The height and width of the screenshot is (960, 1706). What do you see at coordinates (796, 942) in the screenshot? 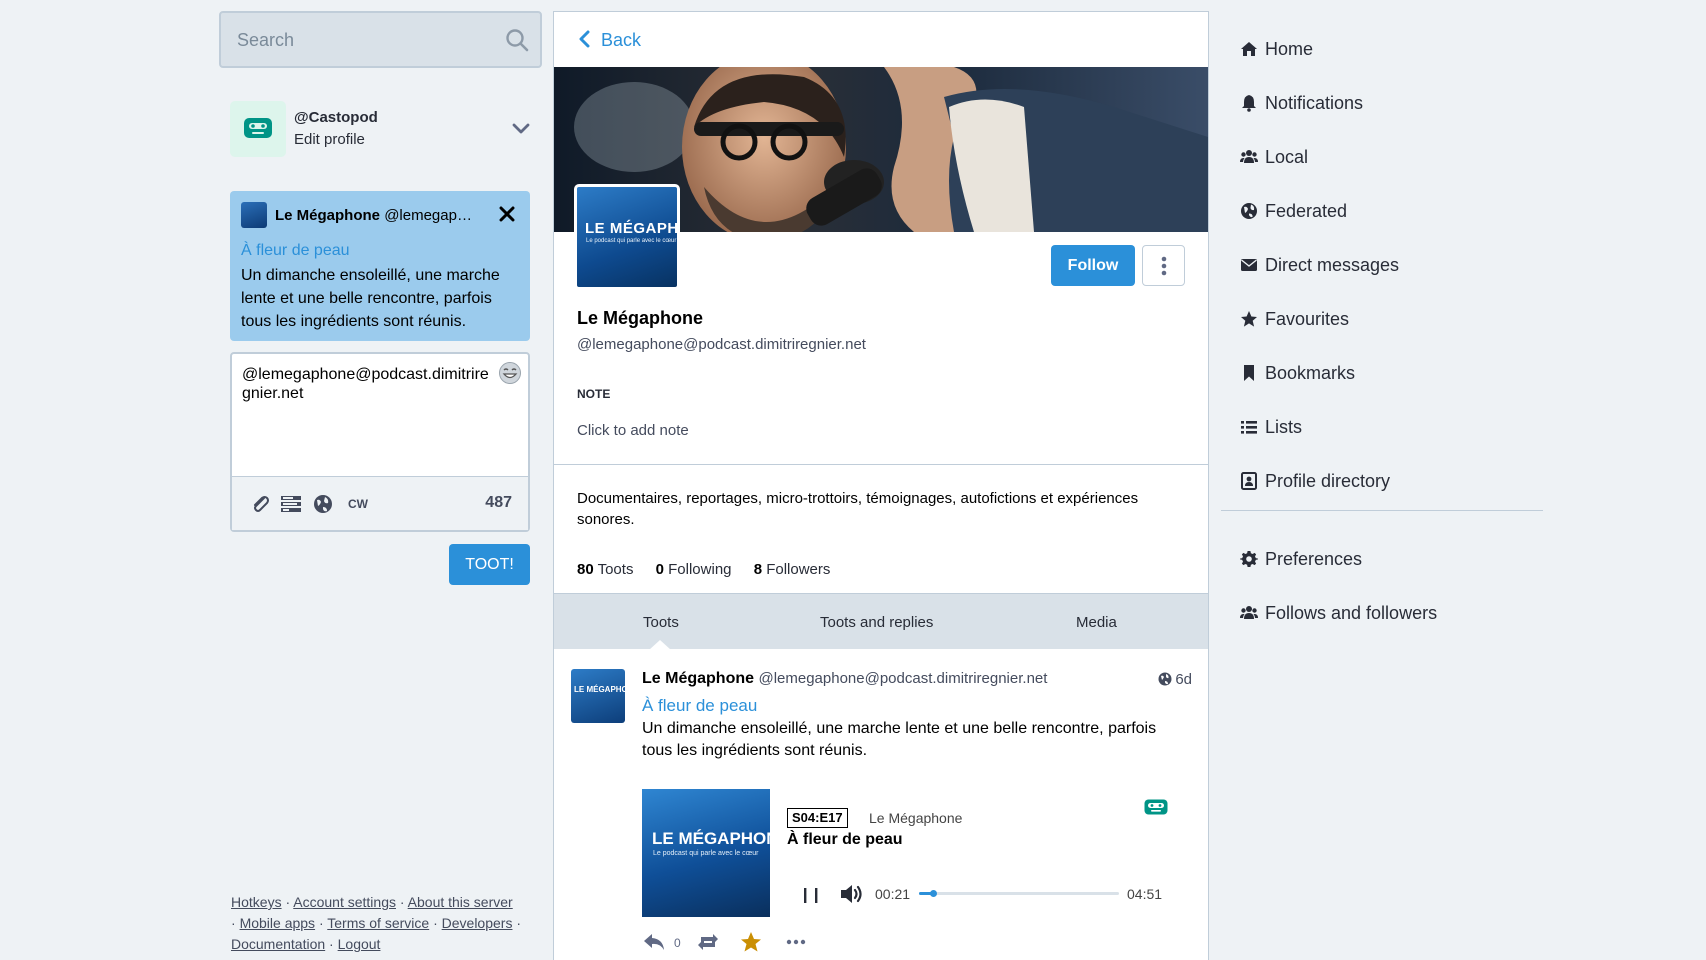
I see `ellipsis-icon` at bounding box center [796, 942].